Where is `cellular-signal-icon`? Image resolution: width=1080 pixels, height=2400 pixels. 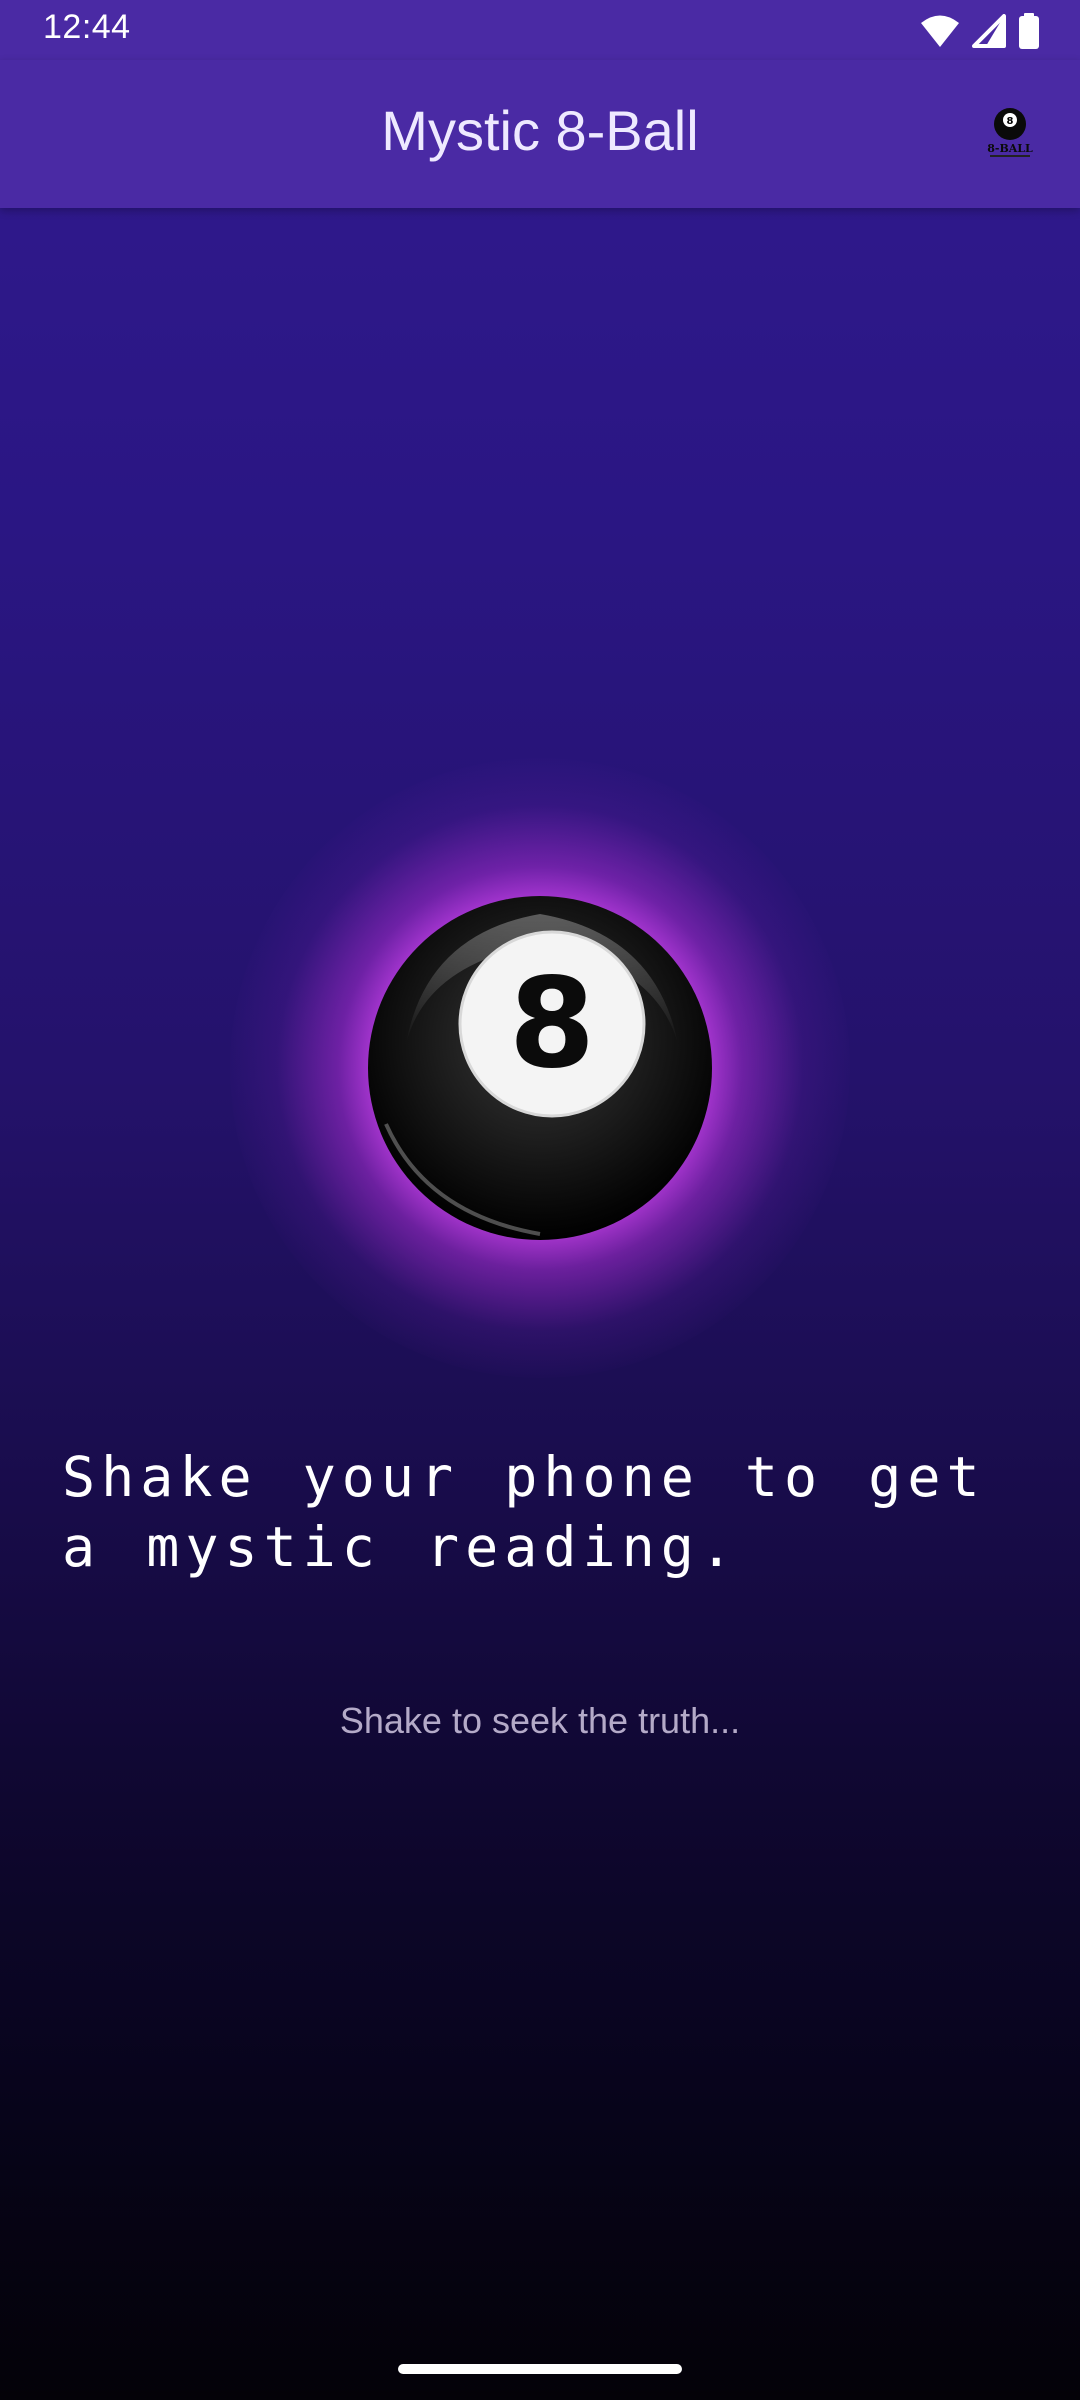 cellular-signal-icon is located at coordinates (989, 31).